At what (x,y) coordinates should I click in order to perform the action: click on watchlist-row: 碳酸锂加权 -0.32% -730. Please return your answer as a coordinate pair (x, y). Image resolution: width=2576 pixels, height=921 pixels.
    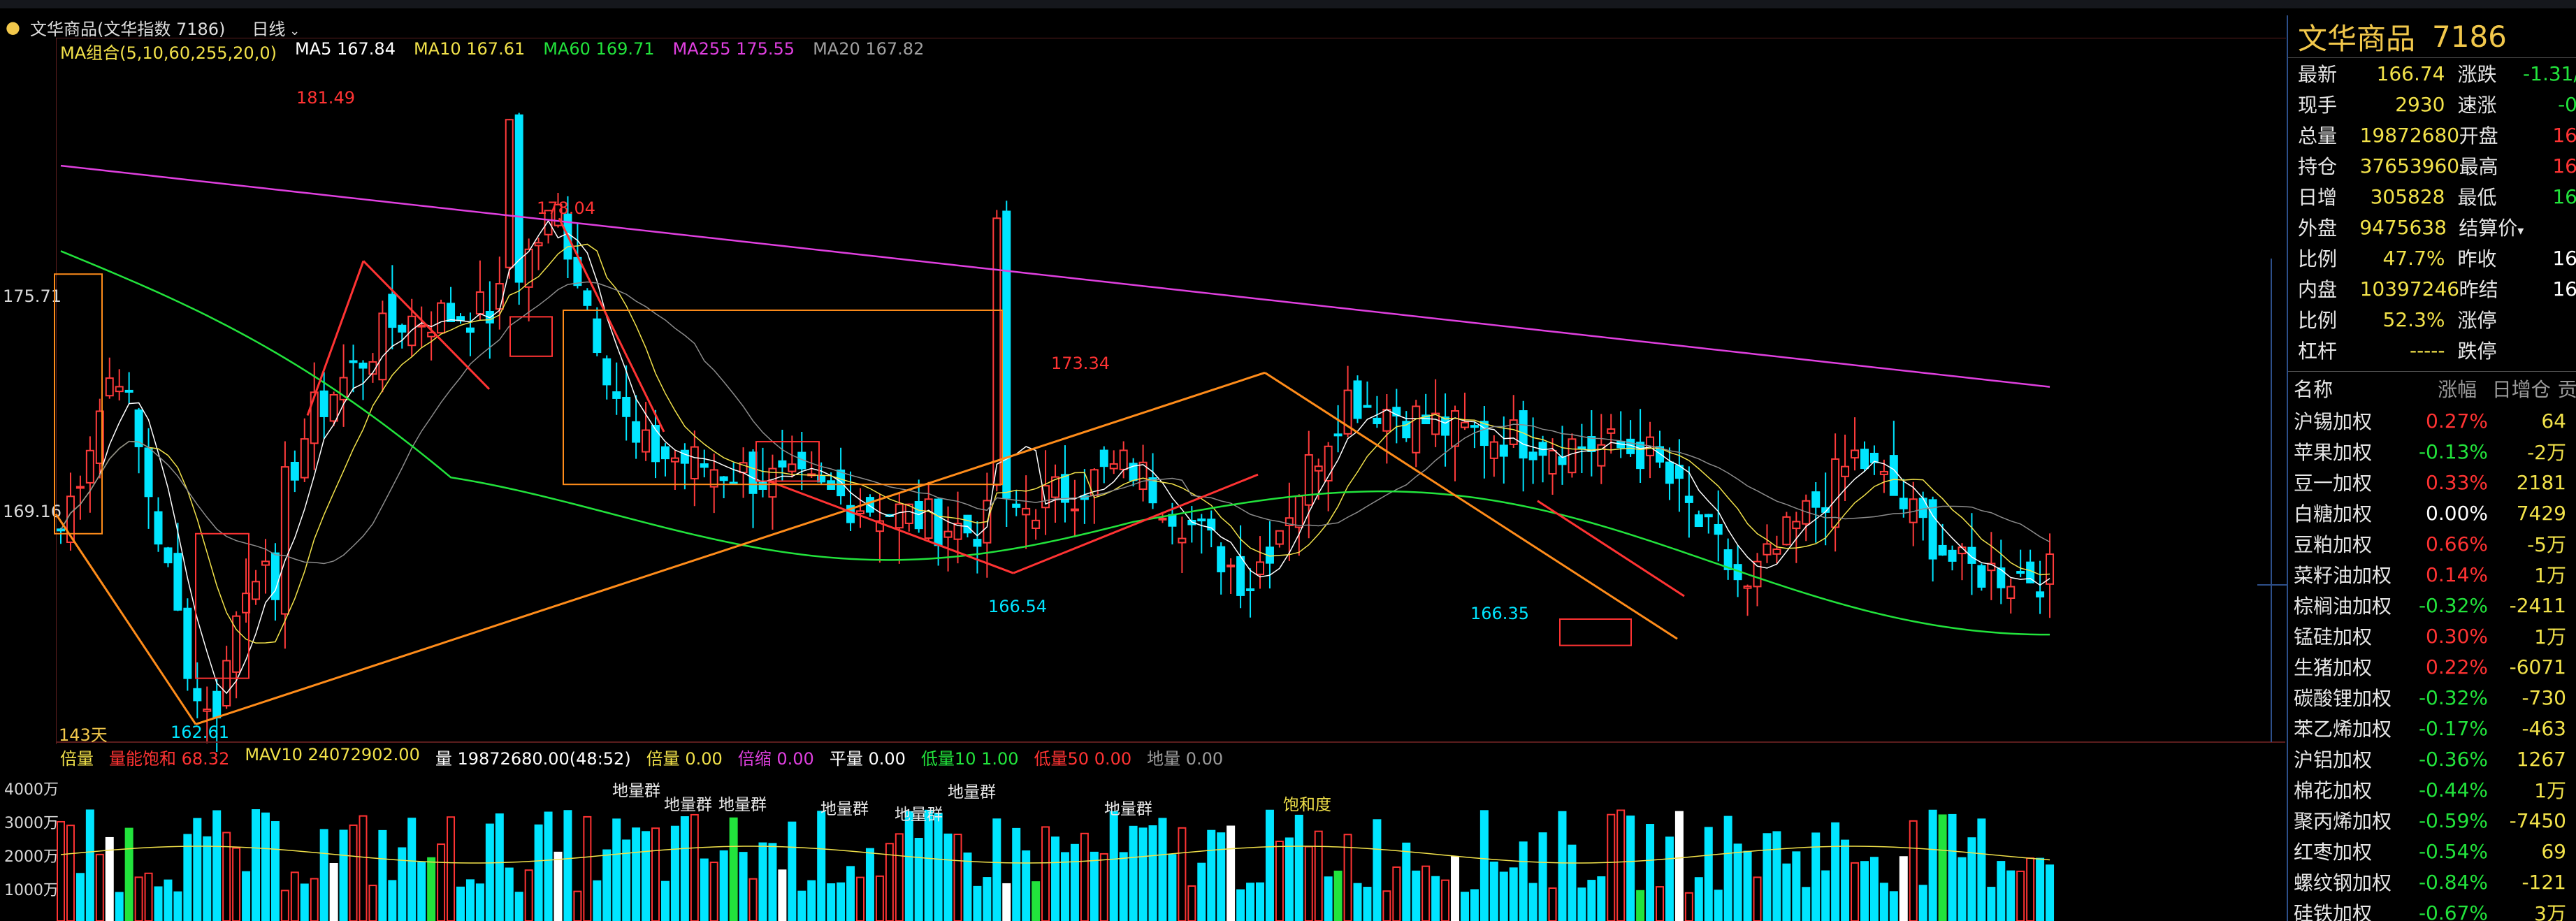
    Looking at the image, I should click on (2432, 697).